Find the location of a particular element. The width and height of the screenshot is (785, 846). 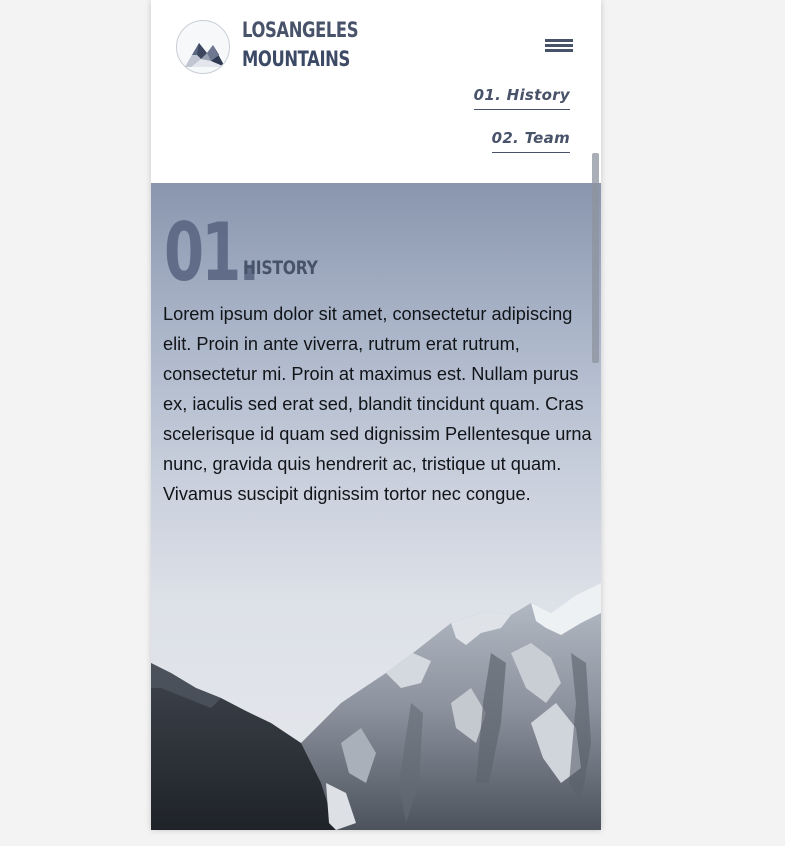

brand-line-2: MOUNTAINS is located at coordinates (296, 59).